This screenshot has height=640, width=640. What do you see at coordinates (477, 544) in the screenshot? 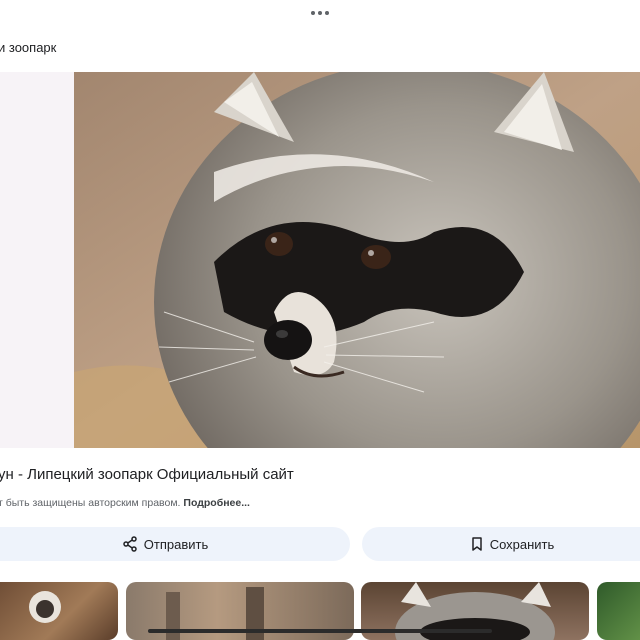
I see `bookmark-icon` at bounding box center [477, 544].